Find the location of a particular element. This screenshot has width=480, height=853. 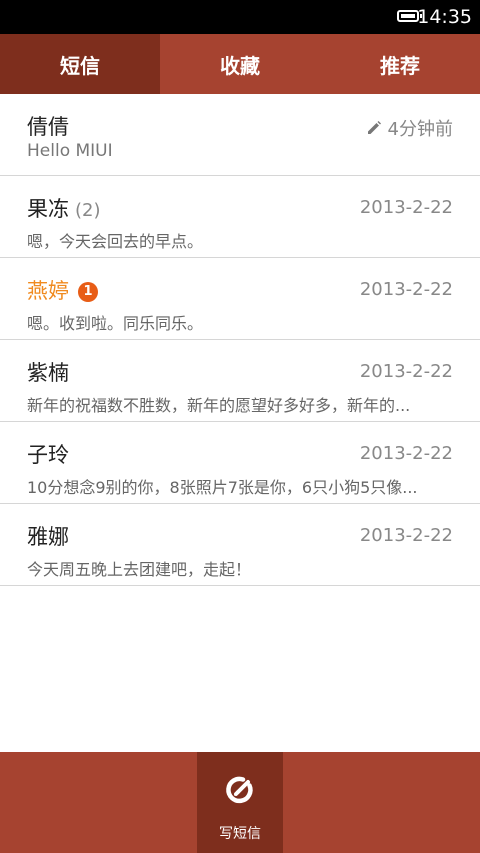

contact-name: 燕婷 1 is located at coordinates (62, 290).